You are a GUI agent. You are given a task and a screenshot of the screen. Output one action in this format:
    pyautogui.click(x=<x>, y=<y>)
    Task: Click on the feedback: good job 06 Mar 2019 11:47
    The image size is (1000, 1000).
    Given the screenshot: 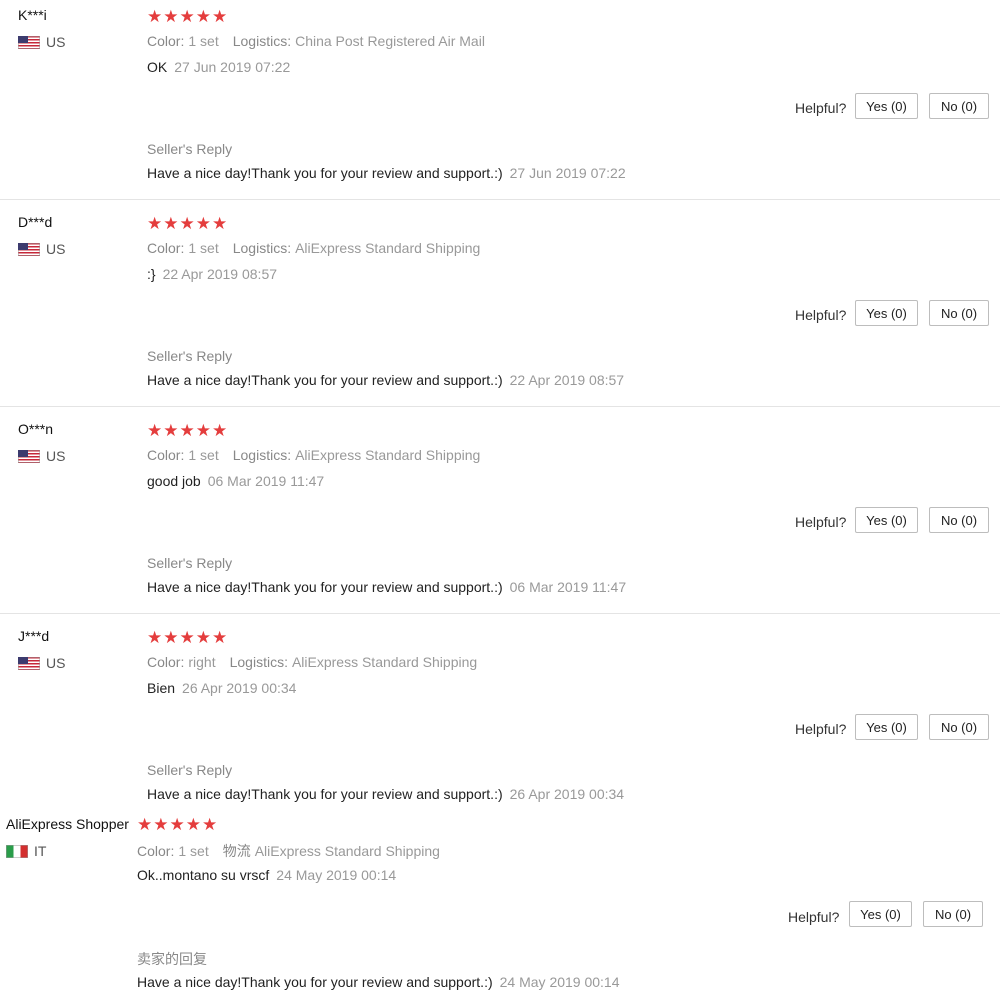 What is the action you would take?
    pyautogui.click(x=235, y=481)
    